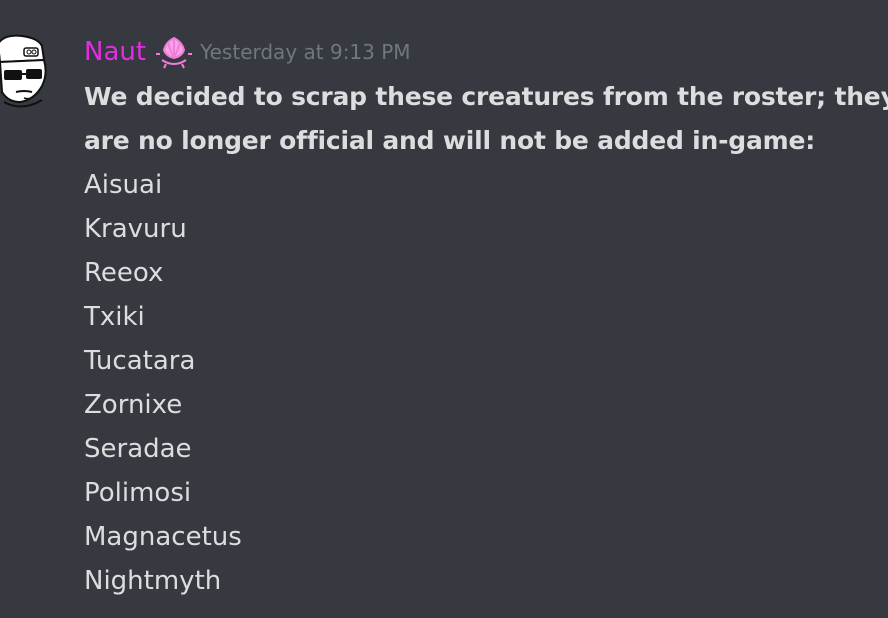  I want to click on user-avatar, so click(25, 75).